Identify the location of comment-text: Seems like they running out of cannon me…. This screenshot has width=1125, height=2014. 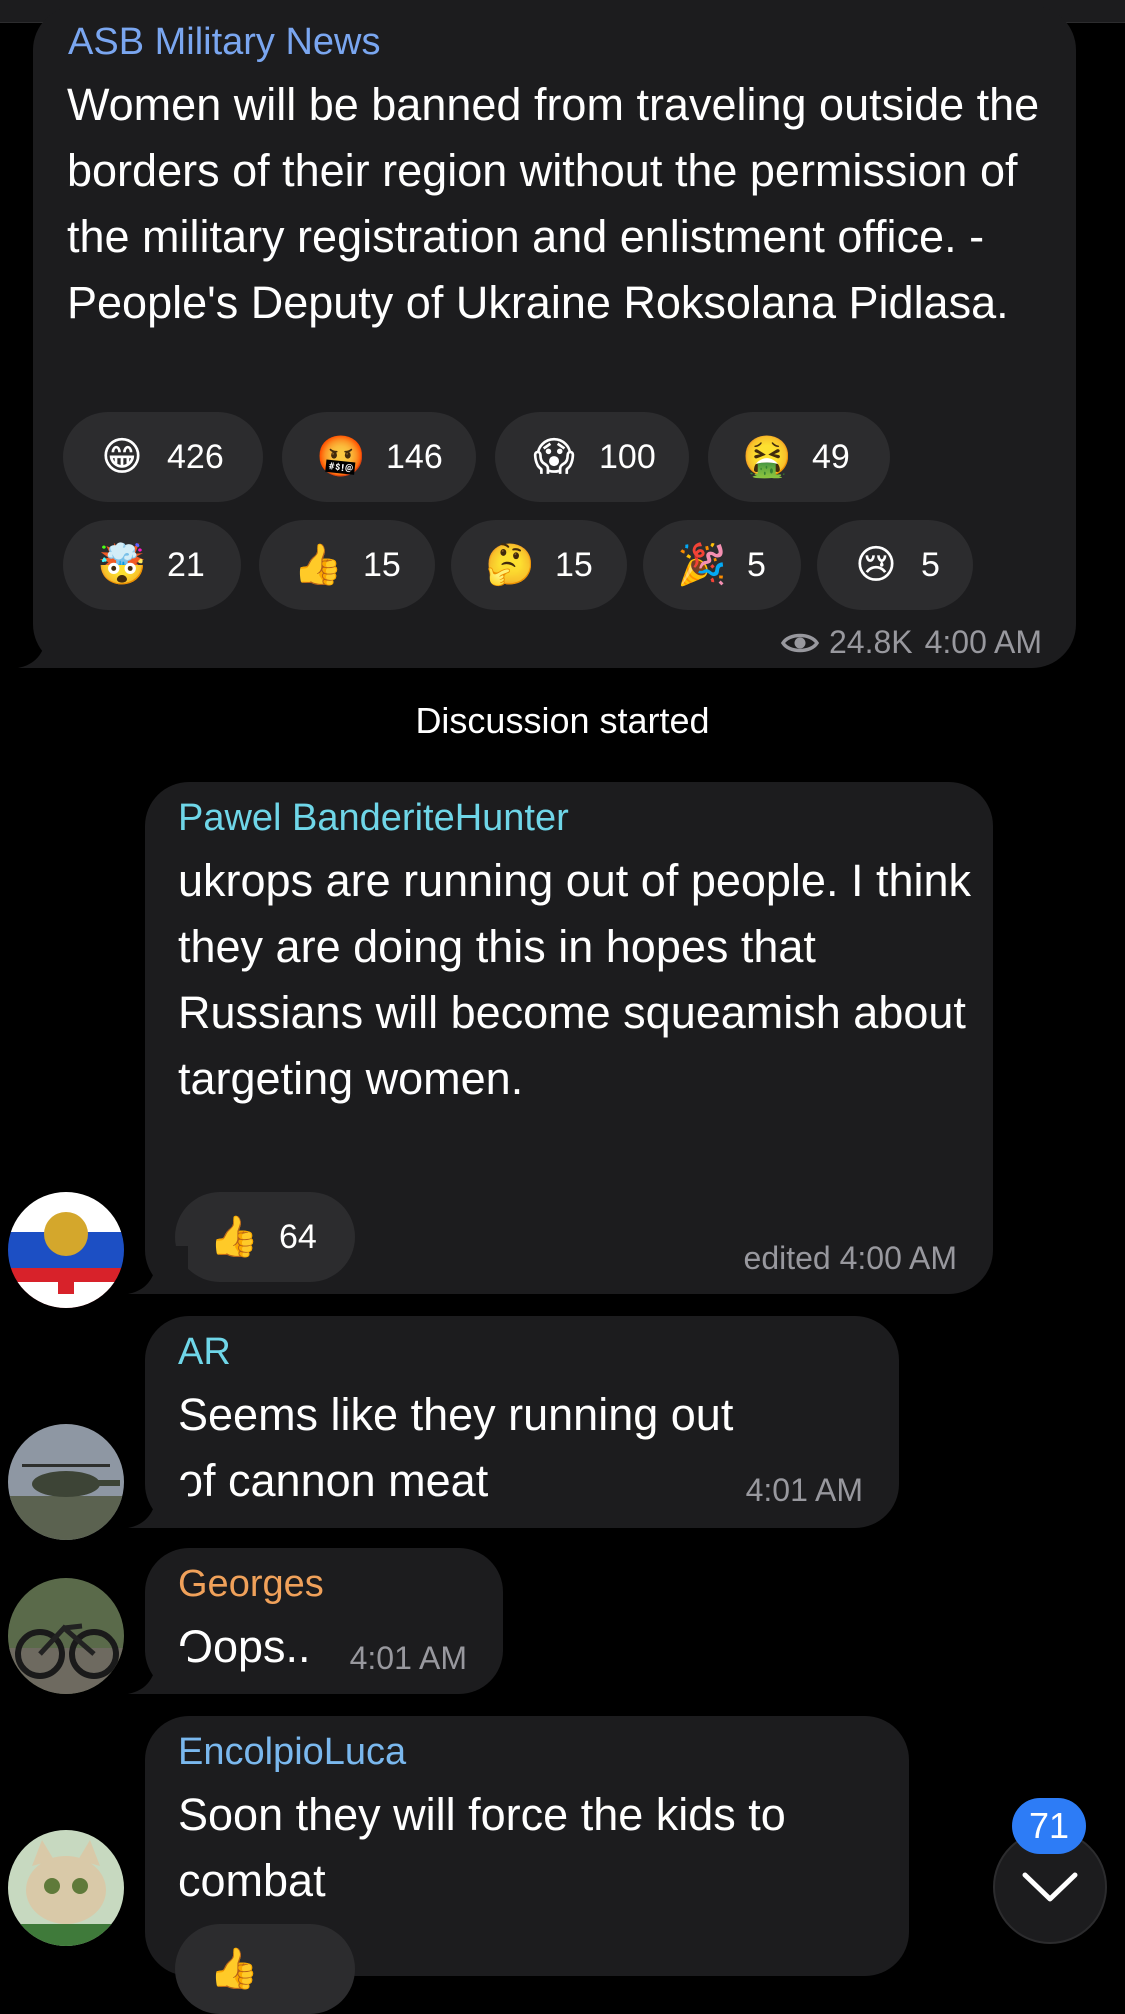
(456, 1447).